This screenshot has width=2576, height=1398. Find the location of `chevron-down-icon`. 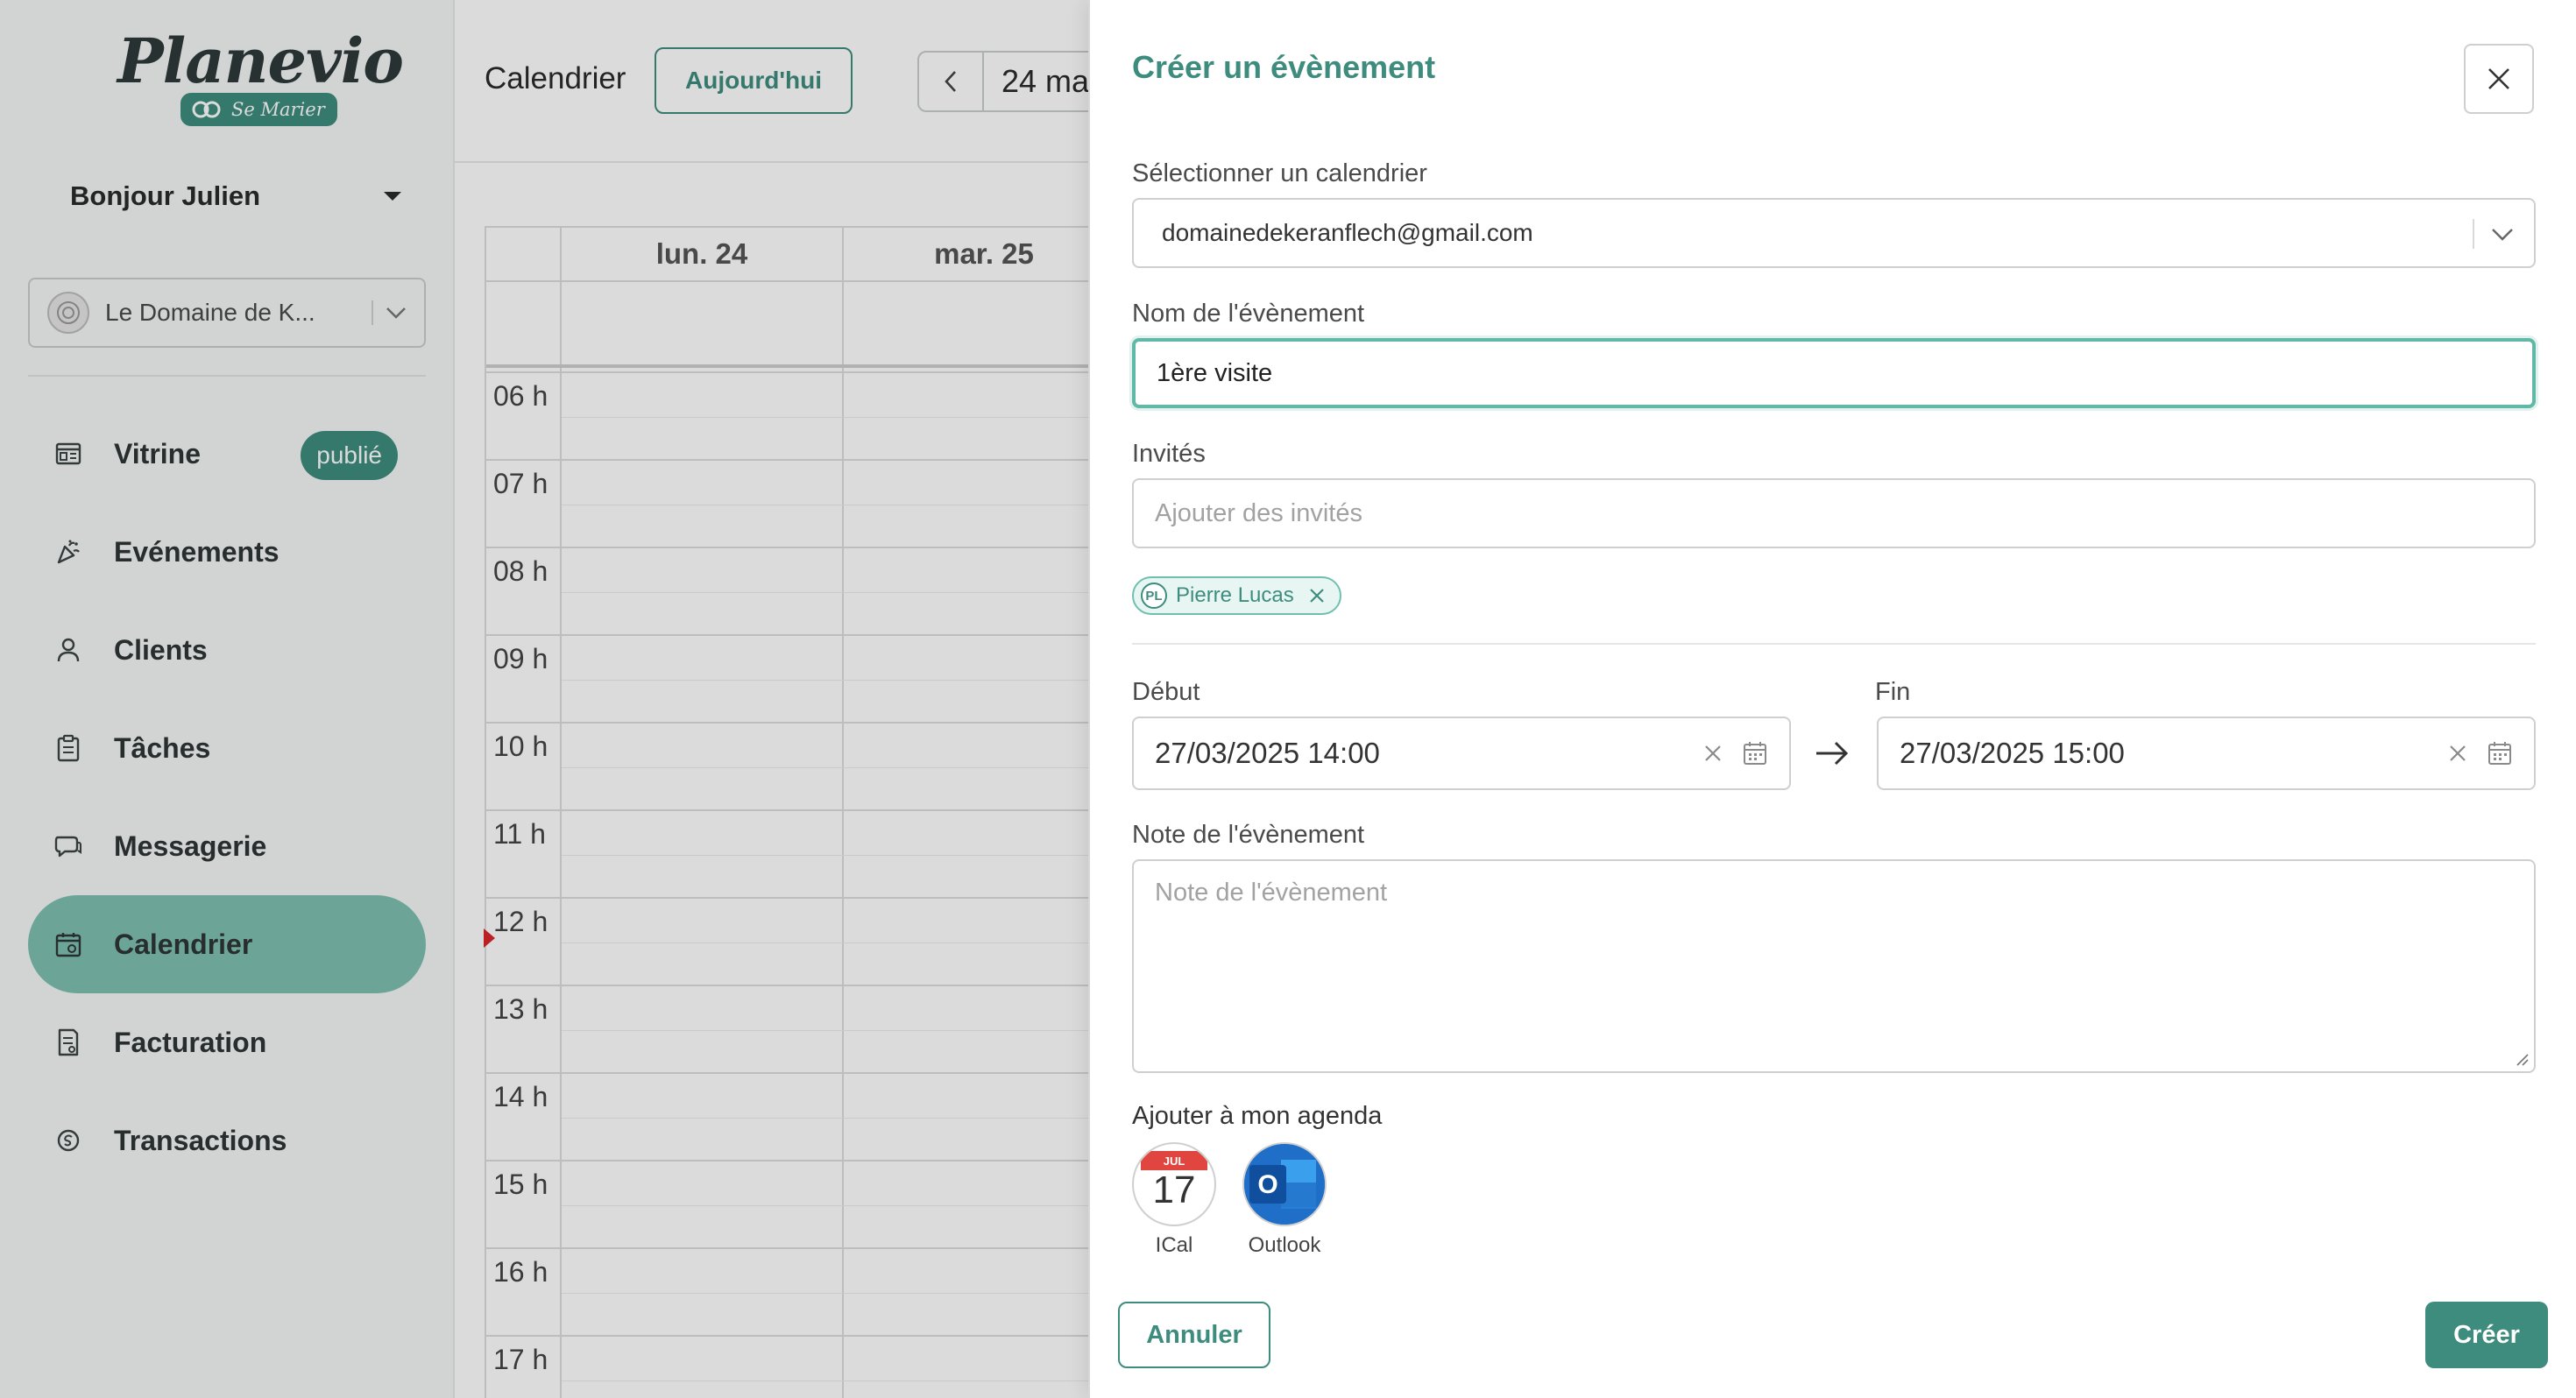

chevron-down-icon is located at coordinates (2502, 234).